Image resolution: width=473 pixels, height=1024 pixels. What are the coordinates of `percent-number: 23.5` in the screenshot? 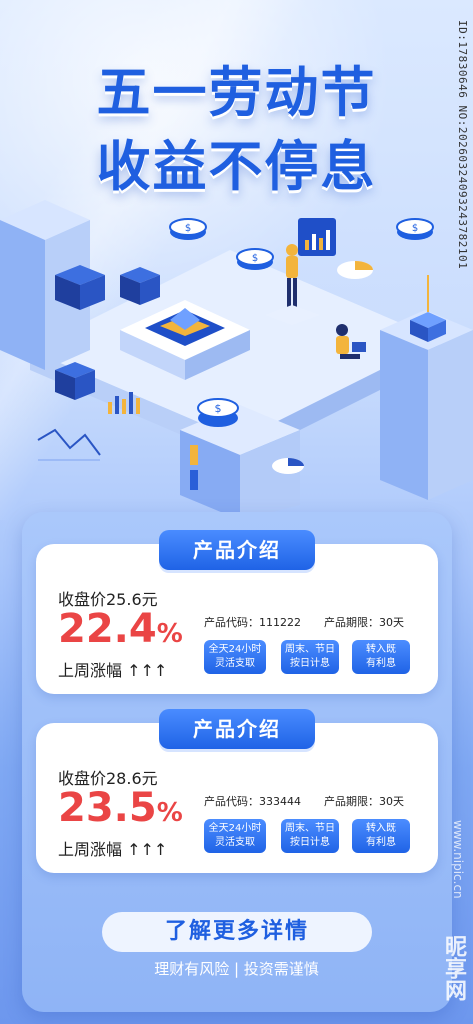 It's located at (107, 808).